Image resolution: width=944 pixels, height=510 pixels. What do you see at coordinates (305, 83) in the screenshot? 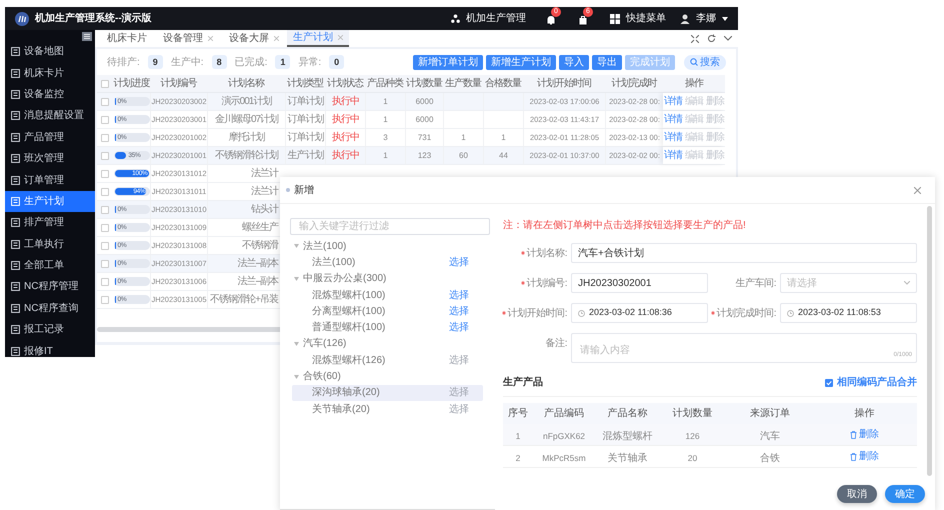
I see `column-header: 计划类型` at bounding box center [305, 83].